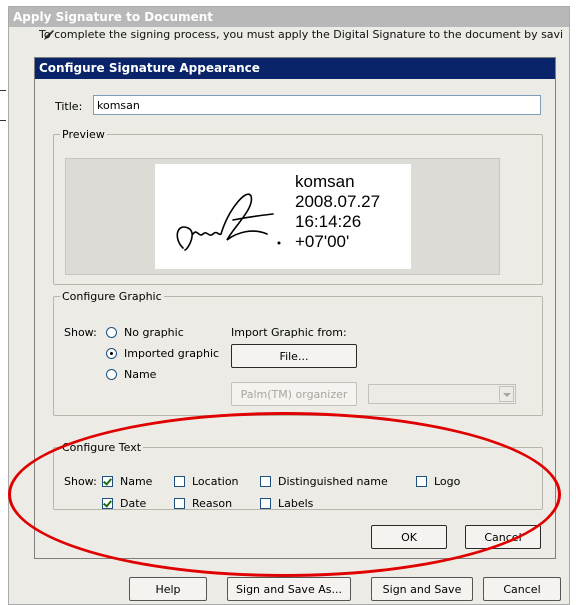  Describe the element at coordinates (80, 481) in the screenshot. I see `text-show-label: Show:` at that location.